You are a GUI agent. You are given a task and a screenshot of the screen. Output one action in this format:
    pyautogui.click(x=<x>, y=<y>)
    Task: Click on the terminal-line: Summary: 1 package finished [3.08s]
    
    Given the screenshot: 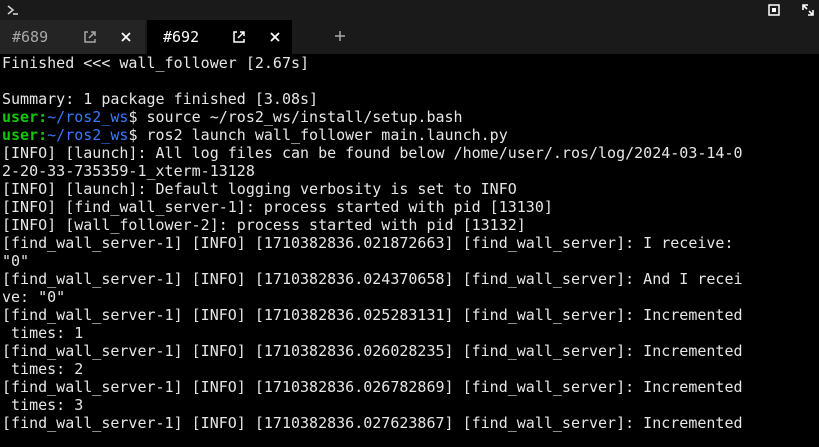 What is the action you would take?
    pyautogui.click(x=160, y=99)
    